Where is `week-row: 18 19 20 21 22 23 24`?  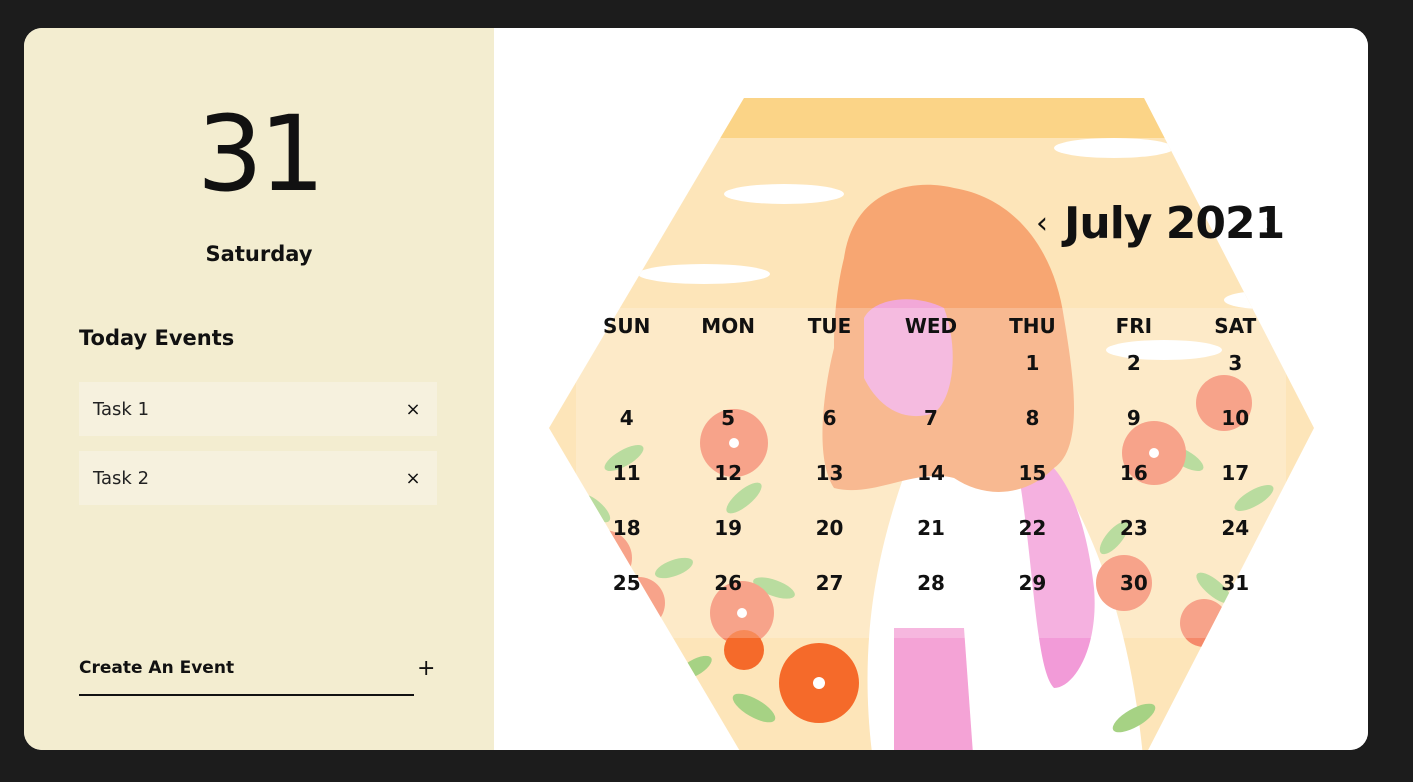 week-row: 18 19 20 21 22 23 24 is located at coordinates (931, 538).